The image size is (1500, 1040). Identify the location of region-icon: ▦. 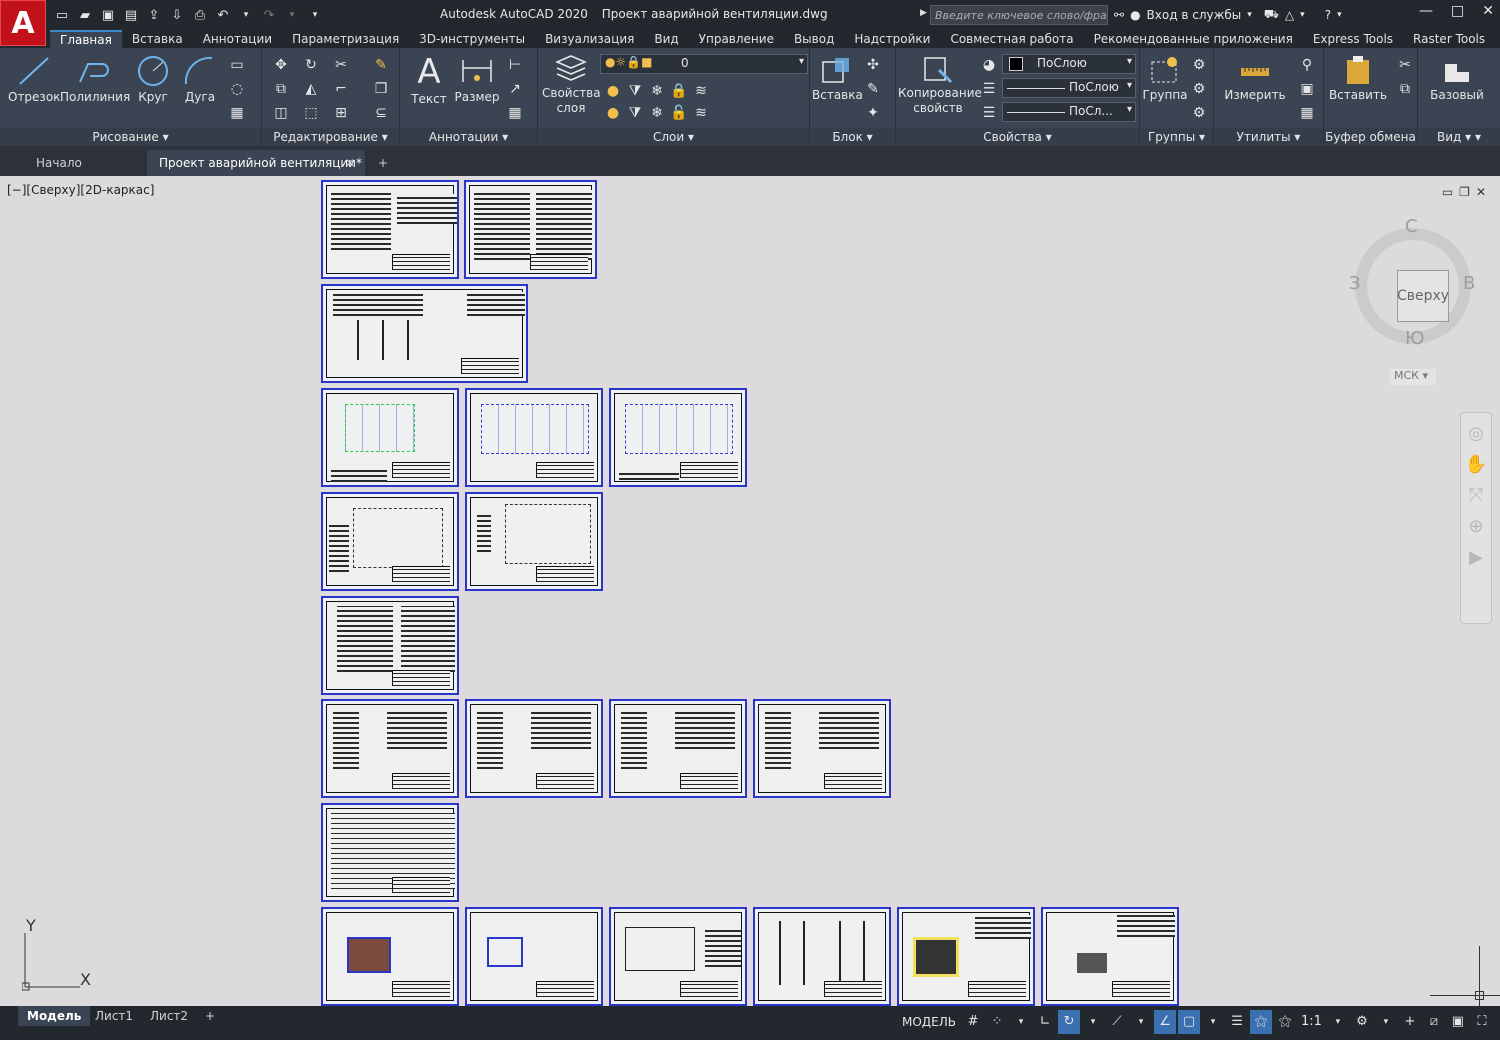
(237, 113).